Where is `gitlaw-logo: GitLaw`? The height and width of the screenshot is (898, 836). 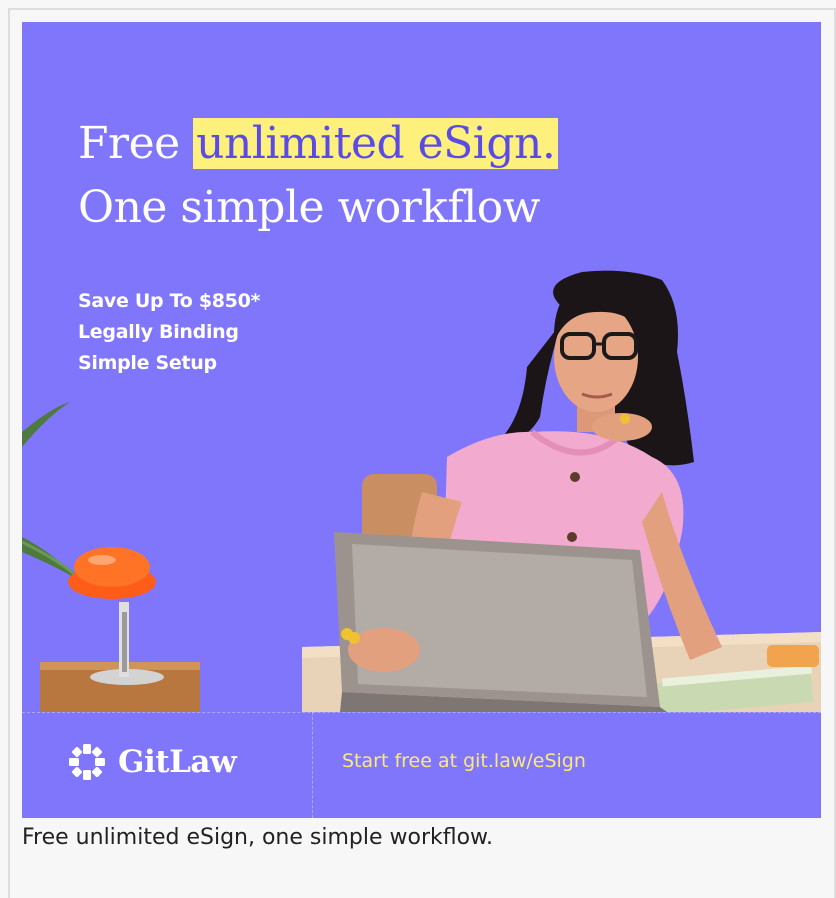 gitlaw-logo: GitLaw is located at coordinates (151, 762).